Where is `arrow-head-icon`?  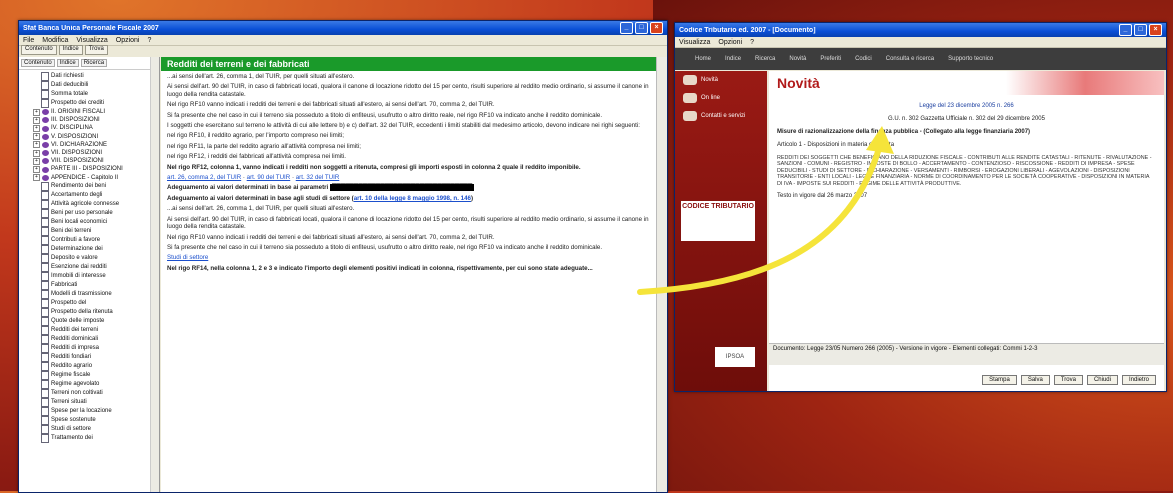
arrow-head-icon is located at coordinates (880, 140).